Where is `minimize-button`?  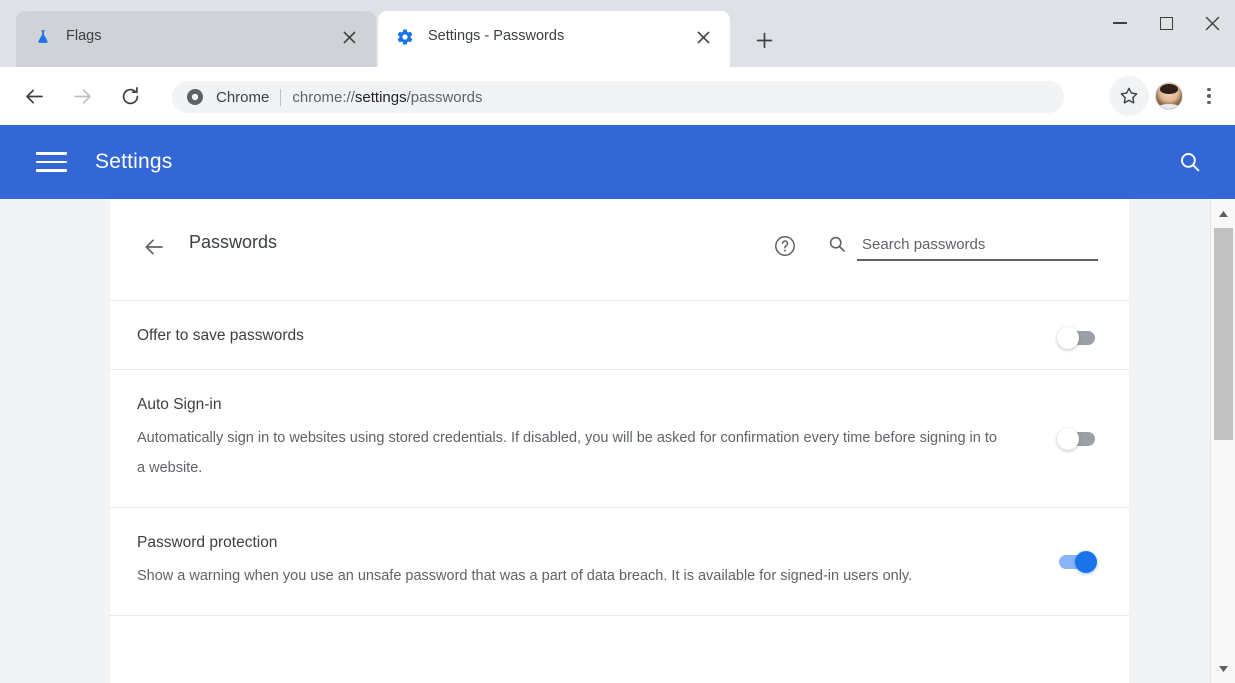 minimize-button is located at coordinates (1120, 23).